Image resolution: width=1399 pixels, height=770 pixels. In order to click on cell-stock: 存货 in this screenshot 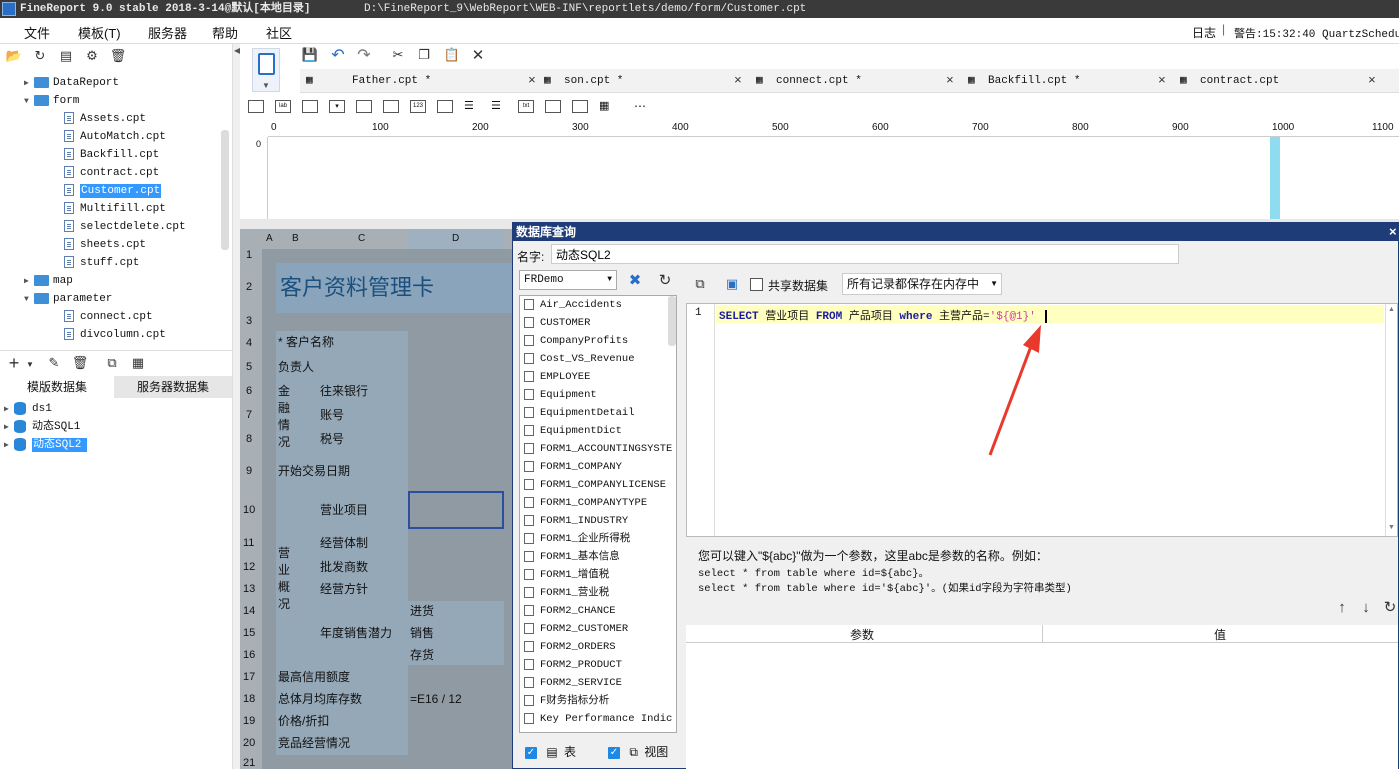, I will do `click(422, 655)`.